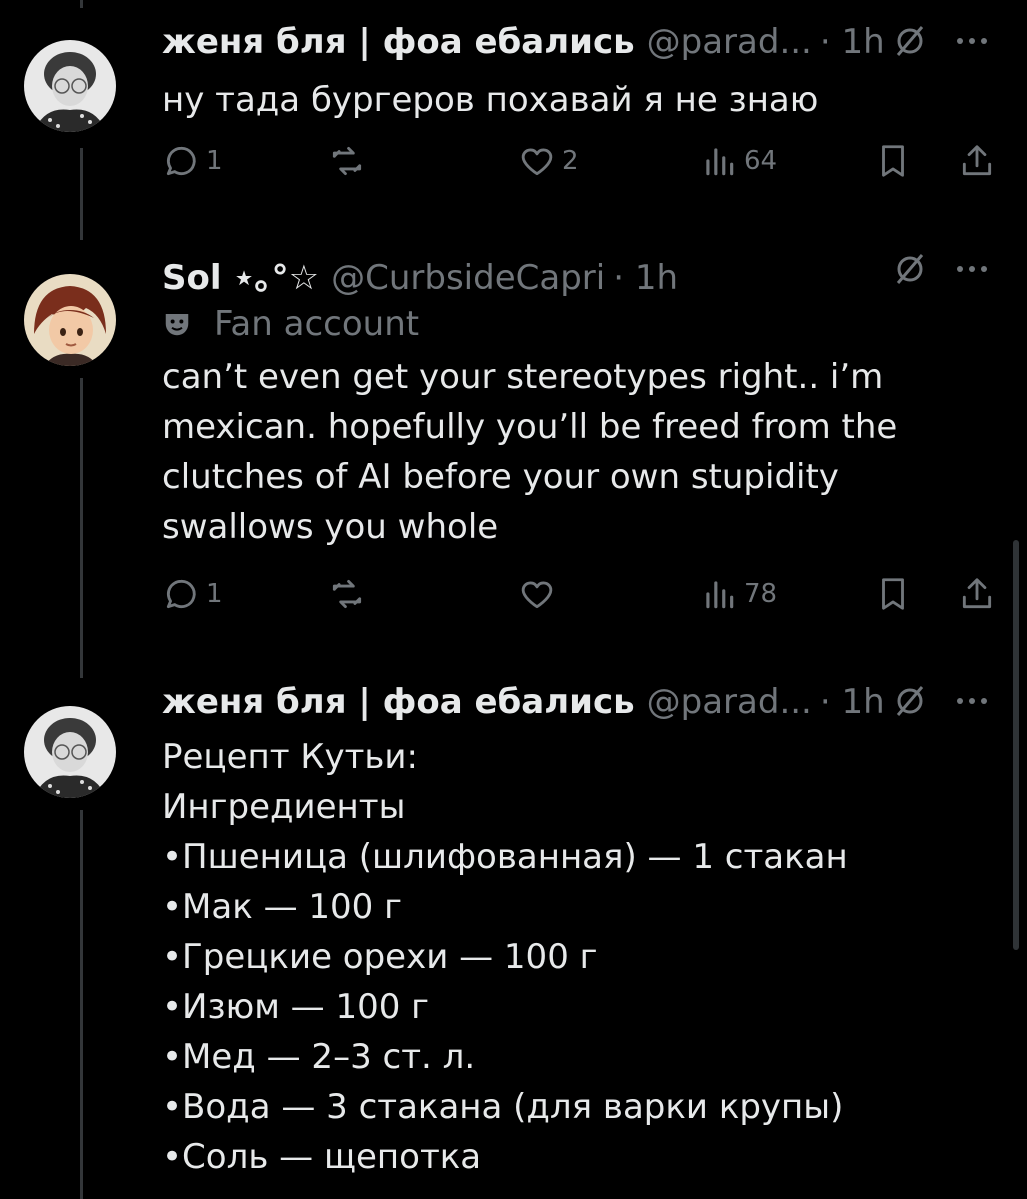 This screenshot has width=1027, height=1199. What do you see at coordinates (505, 857) in the screenshot?
I see `tweet-line: •Пшеница (шлифованная) — 1 стакан` at bounding box center [505, 857].